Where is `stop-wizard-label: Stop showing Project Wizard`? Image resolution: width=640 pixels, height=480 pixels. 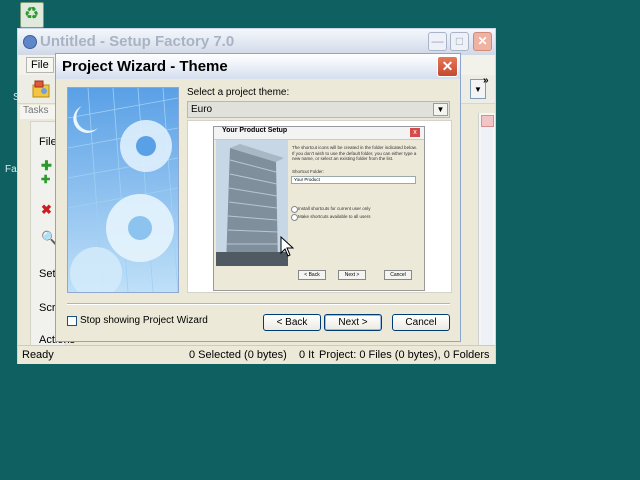 stop-wizard-label: Stop showing Project Wizard is located at coordinates (144, 320).